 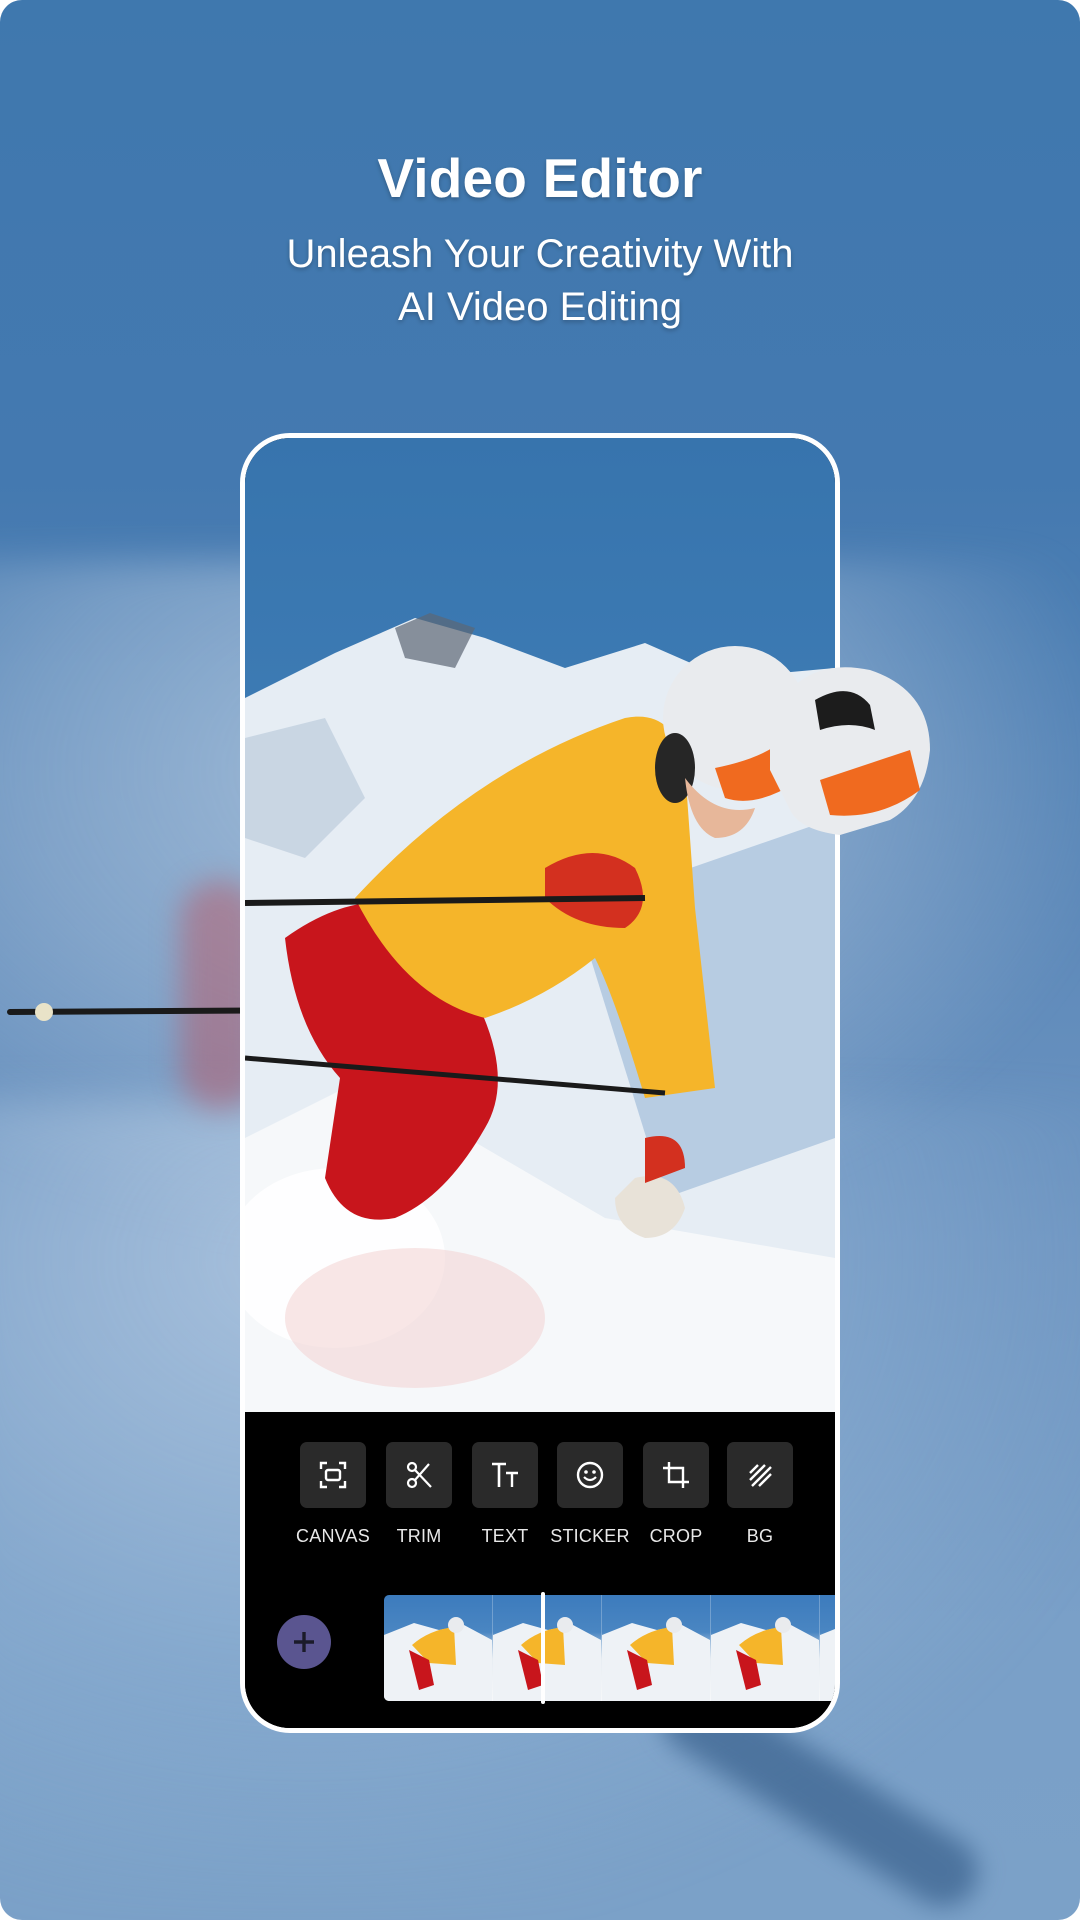 I want to click on editor-toolbar: CANVAS TRIM TEXT STICKER CROP BG, so click(x=540, y=1570).